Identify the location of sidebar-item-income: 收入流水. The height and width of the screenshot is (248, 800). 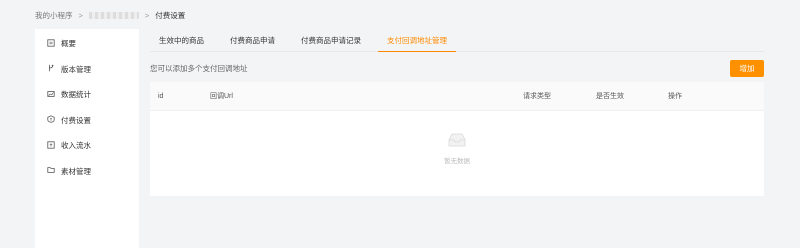
(87, 146).